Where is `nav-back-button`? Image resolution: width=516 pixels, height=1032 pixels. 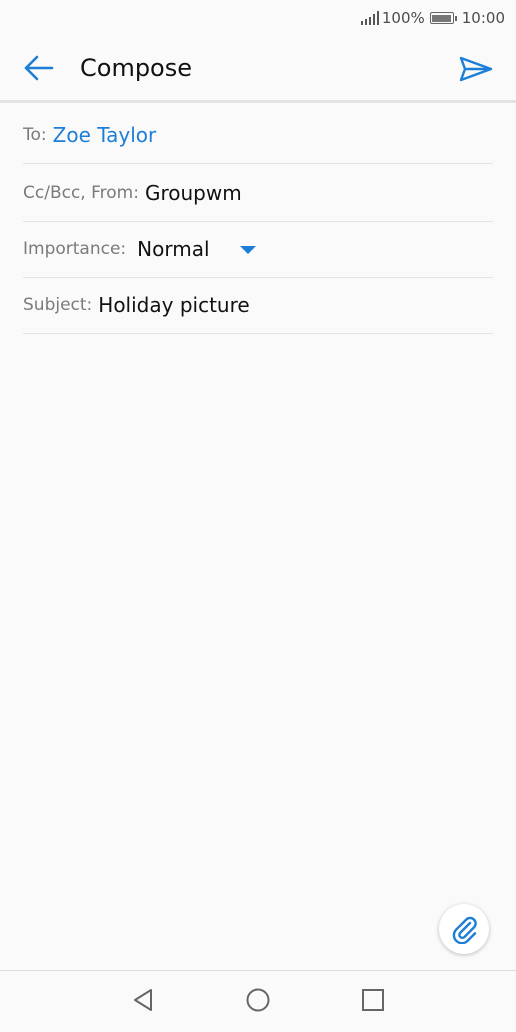
nav-back-button is located at coordinates (143, 1000).